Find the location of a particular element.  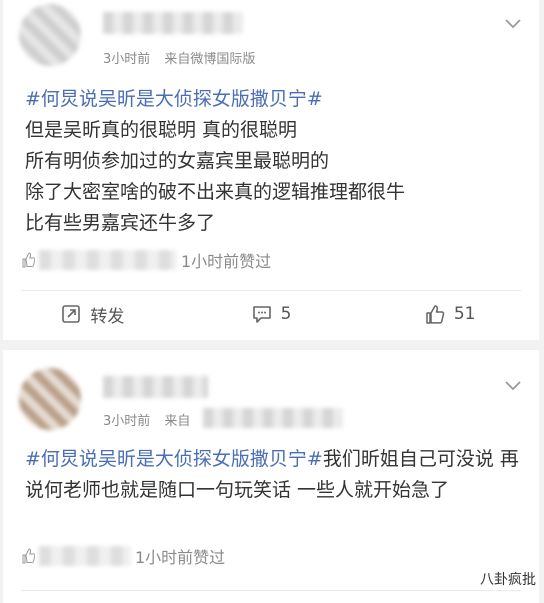

post-source: 来自微博国际版 is located at coordinates (210, 59).